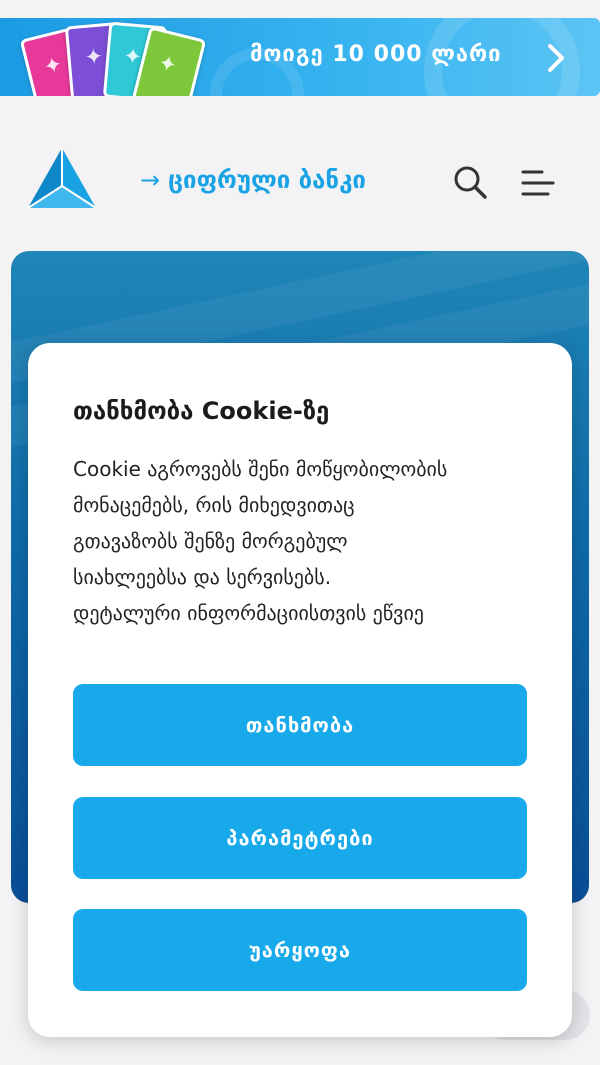 The height and width of the screenshot is (1065, 600). Describe the element at coordinates (267, 180) in the screenshot. I see `digital-bank-label: ციფრული ბანკი` at that location.